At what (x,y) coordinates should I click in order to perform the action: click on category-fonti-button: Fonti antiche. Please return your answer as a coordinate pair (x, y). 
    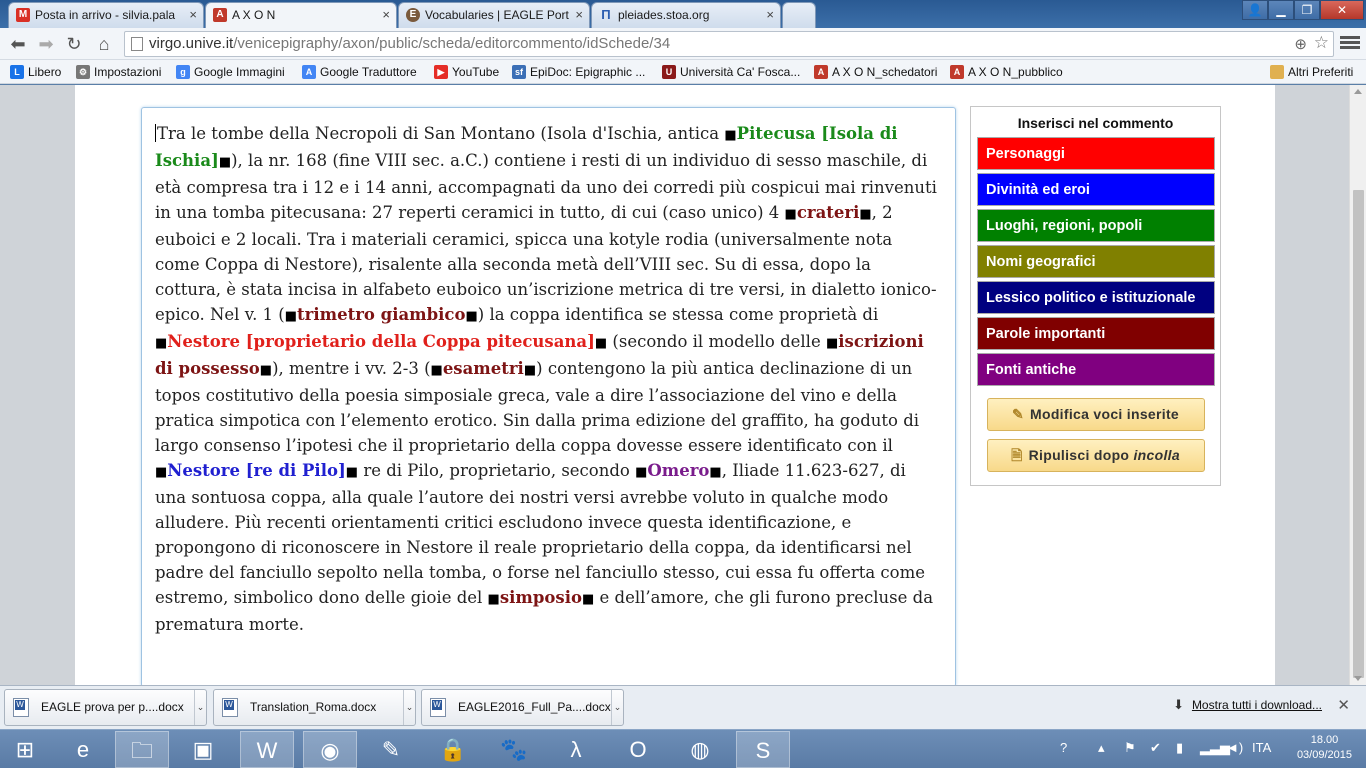
    Looking at the image, I should click on (1096, 369).